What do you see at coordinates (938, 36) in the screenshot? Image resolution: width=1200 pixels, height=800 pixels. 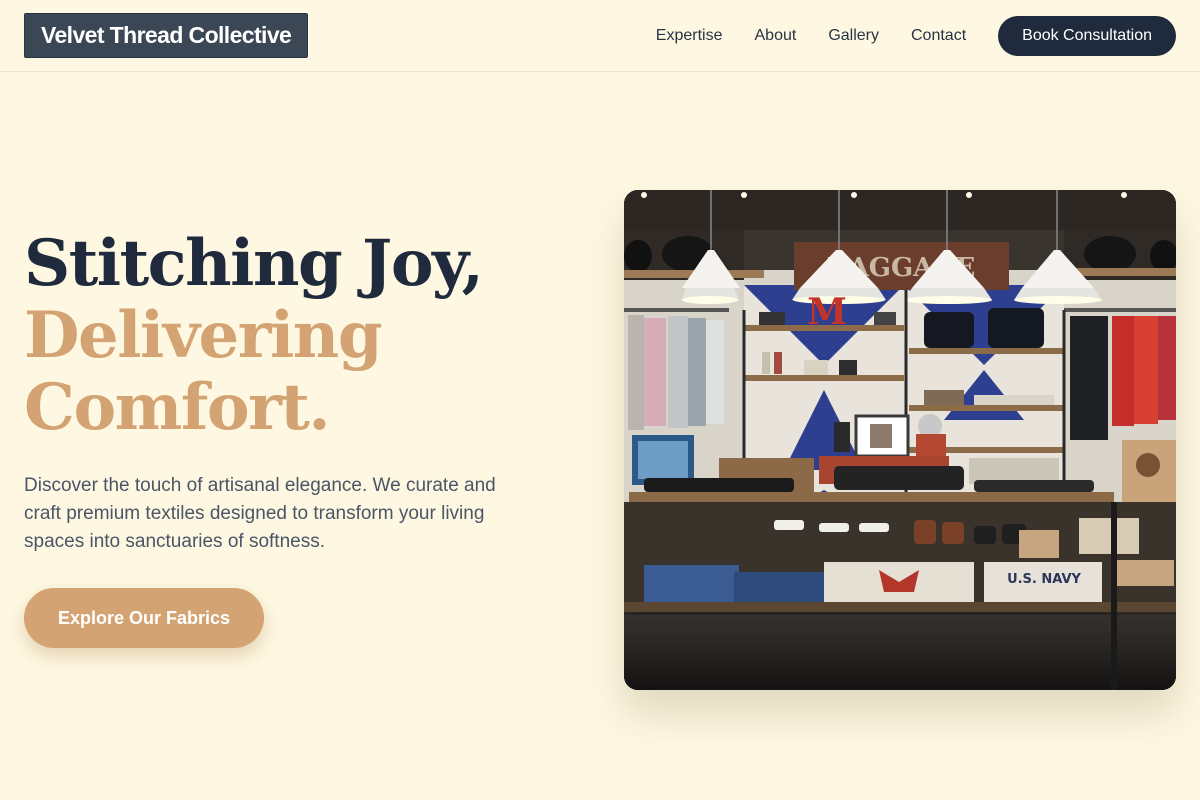 I see `nav-link-contact: Contact` at bounding box center [938, 36].